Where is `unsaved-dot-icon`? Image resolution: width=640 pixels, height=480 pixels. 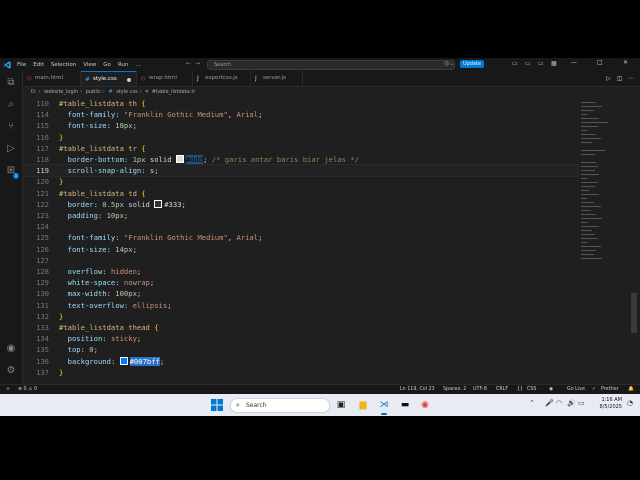
unsaved-dot-icon is located at coordinates (129, 80).